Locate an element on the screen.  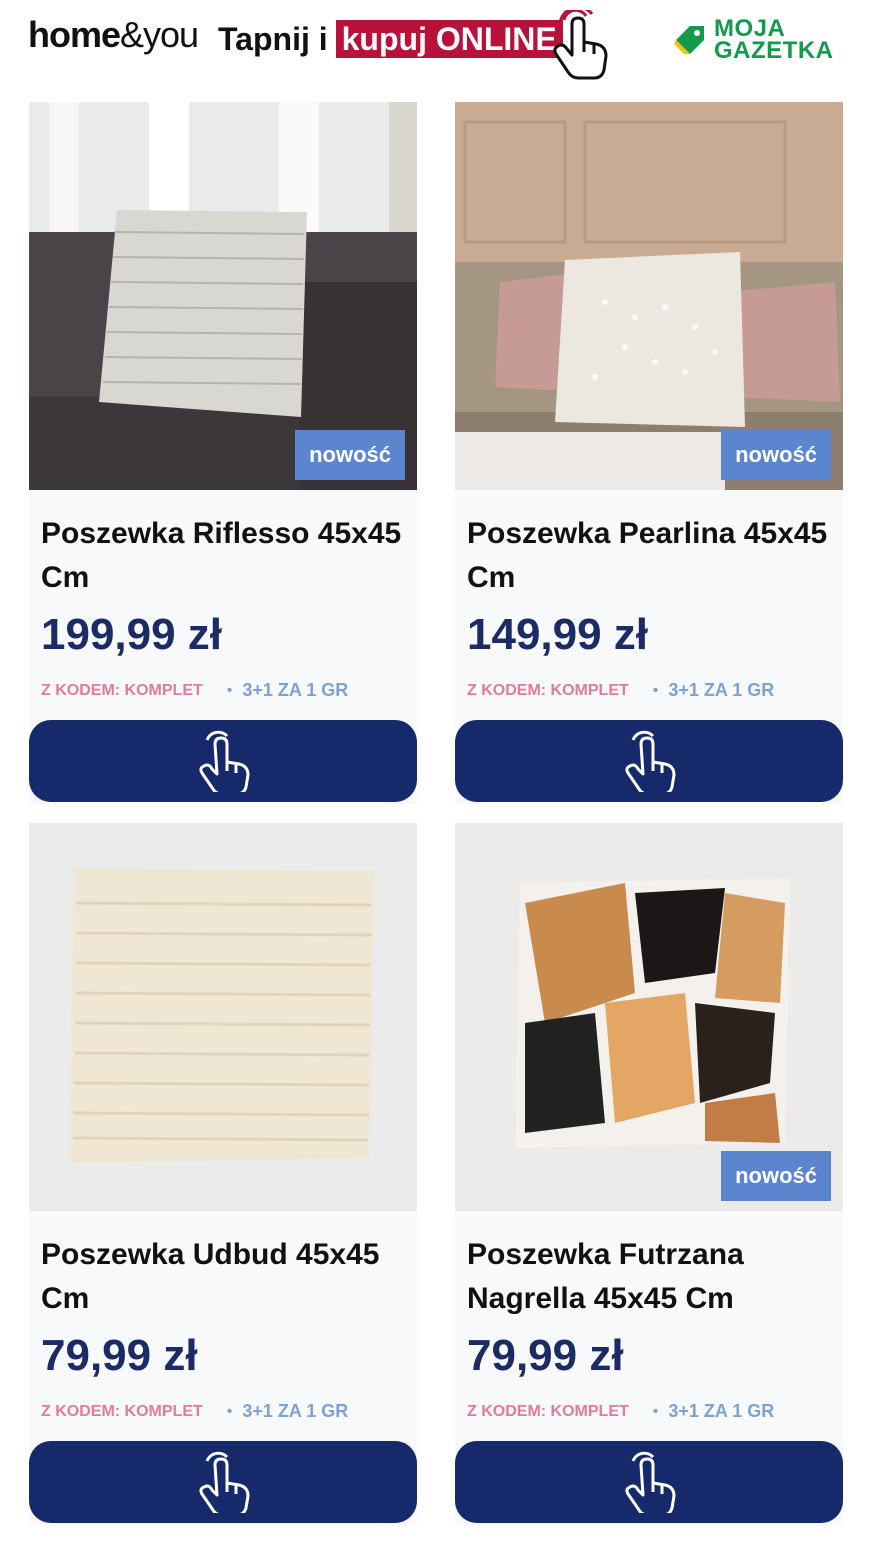
brand-logo: home&you is located at coordinates (113, 35).